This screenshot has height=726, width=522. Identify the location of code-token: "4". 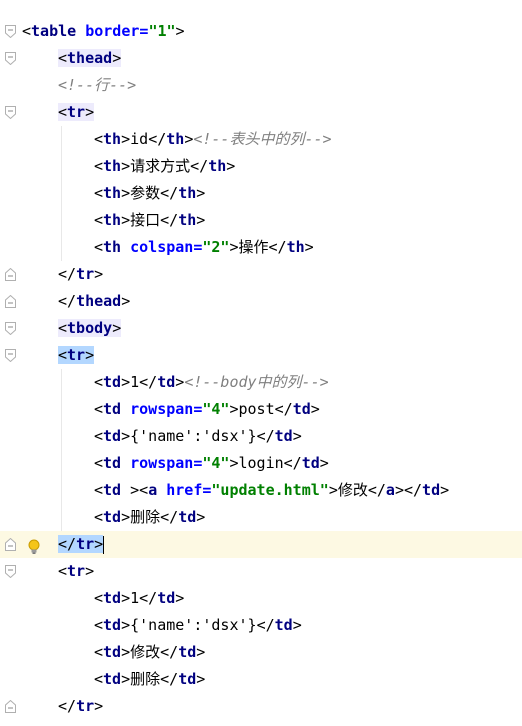
(216, 409).